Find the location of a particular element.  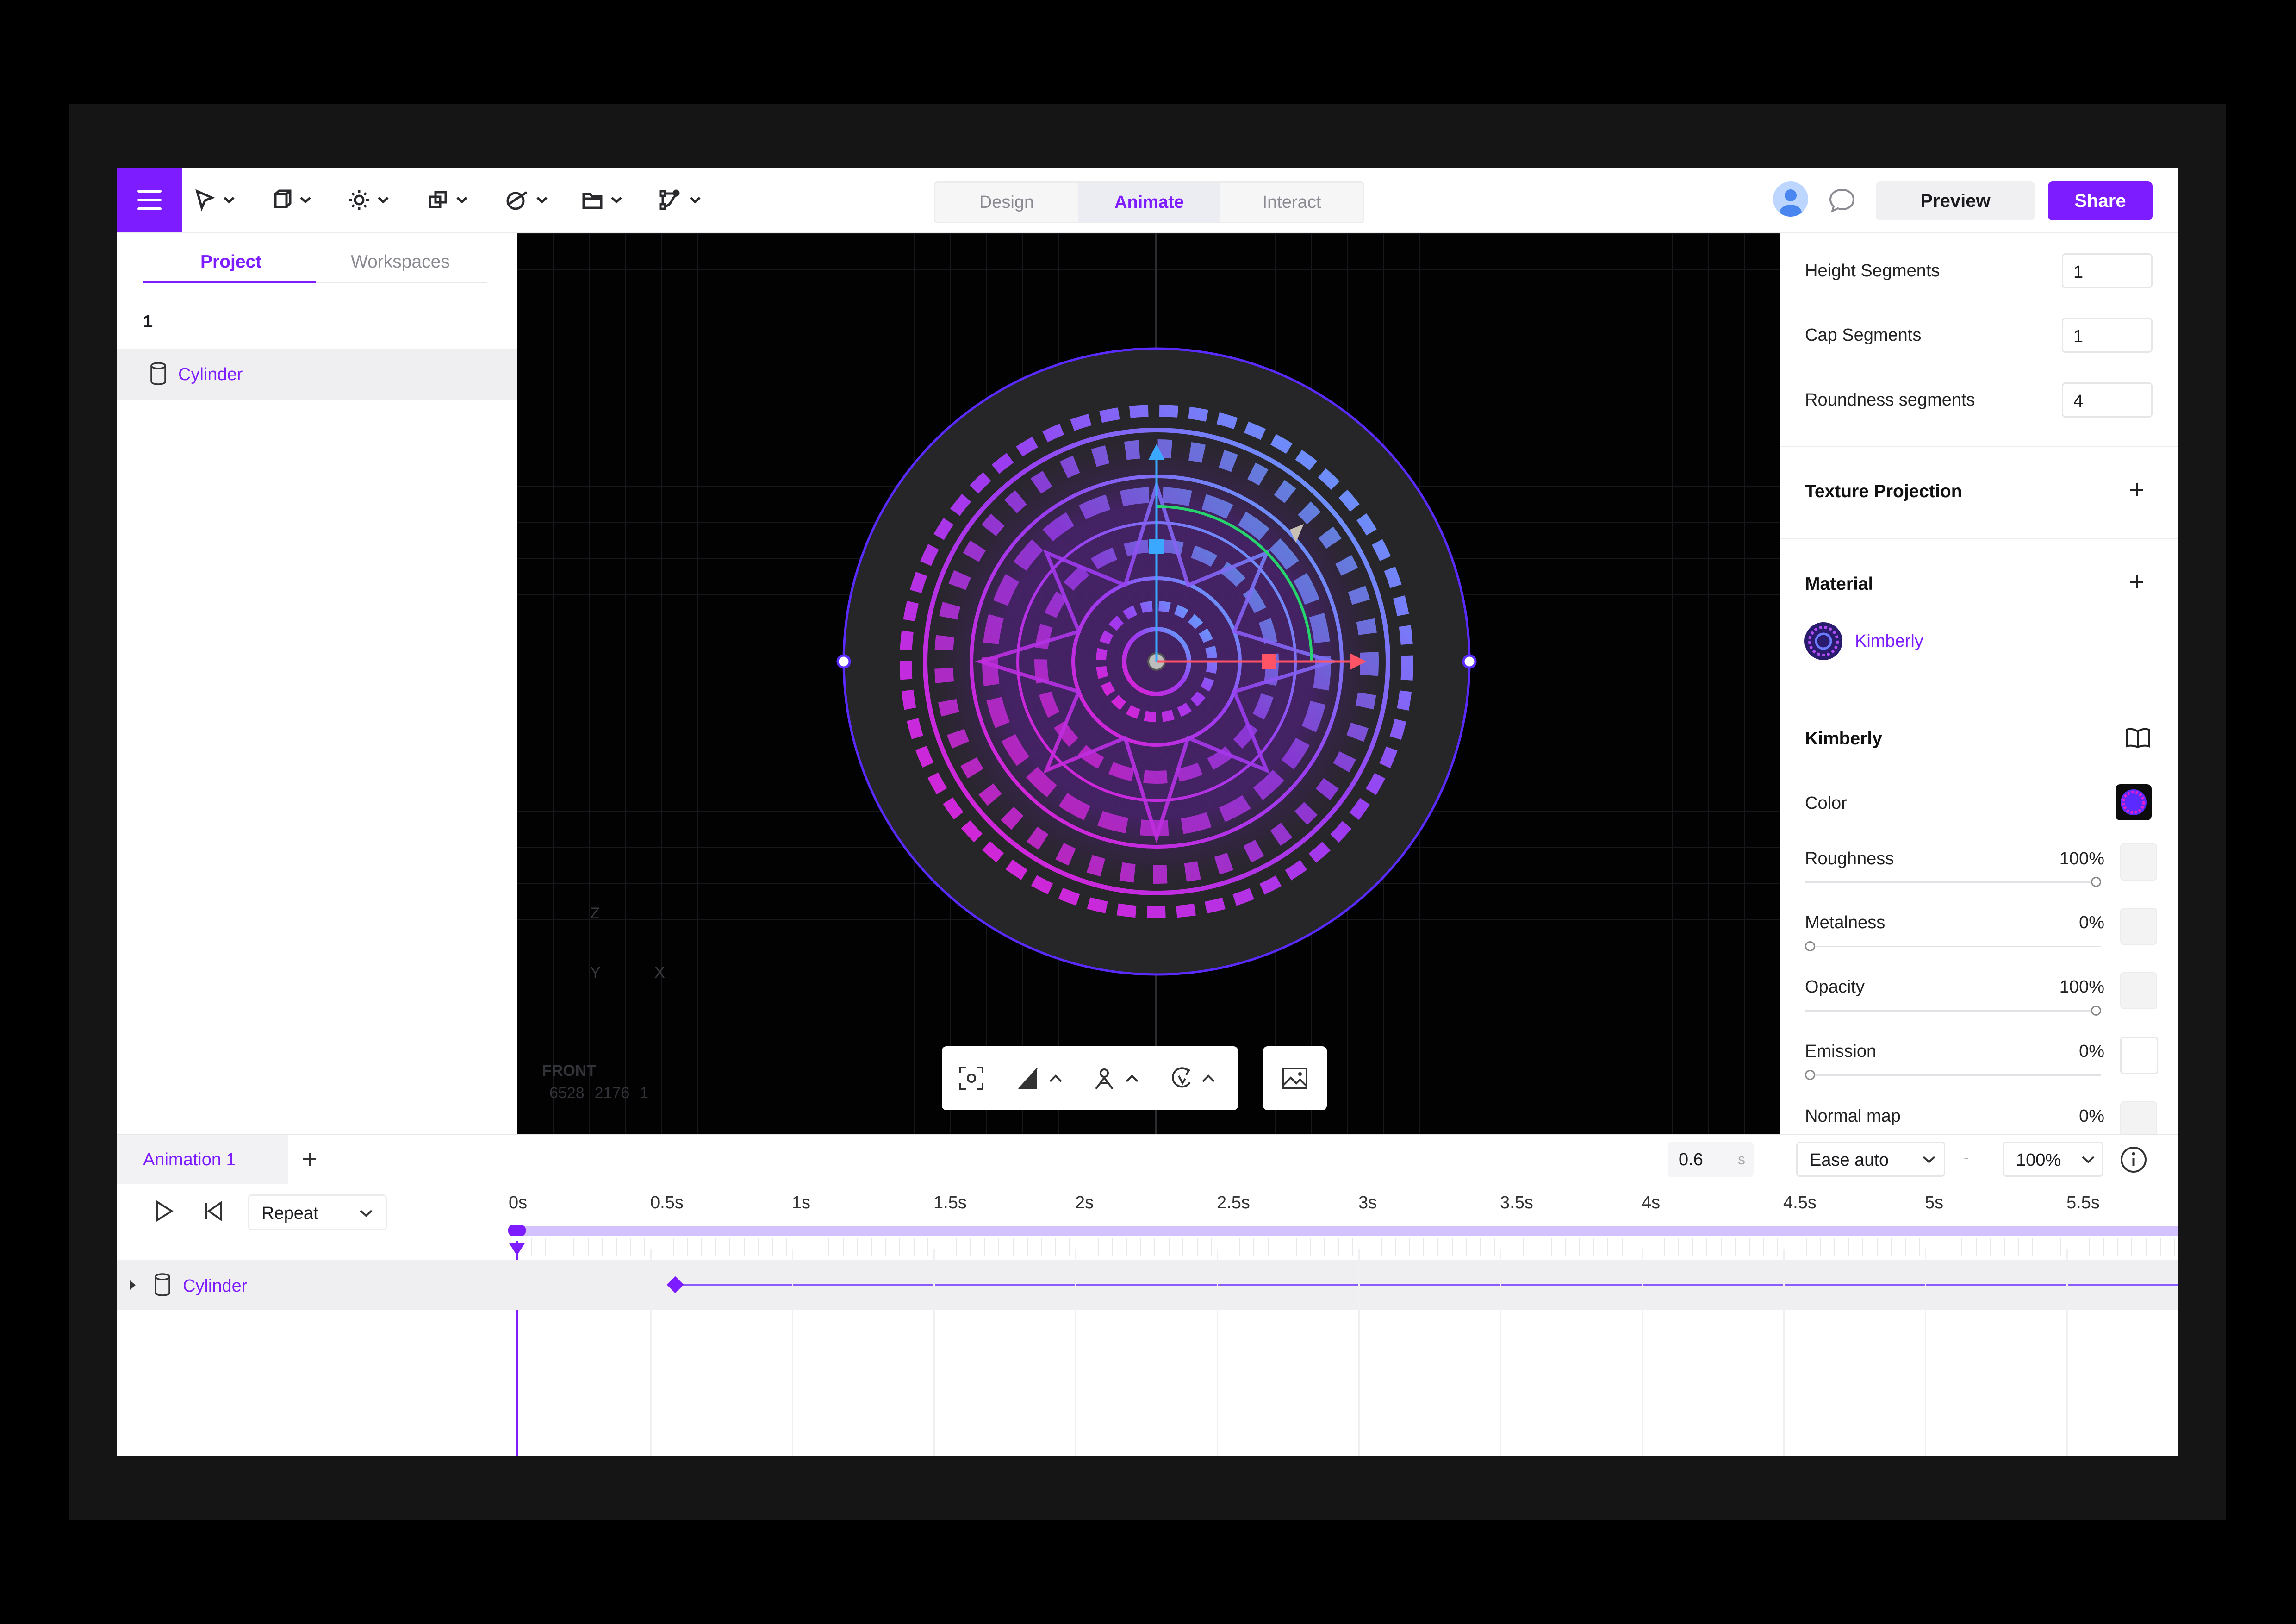

image-icon is located at coordinates (1294, 1078).